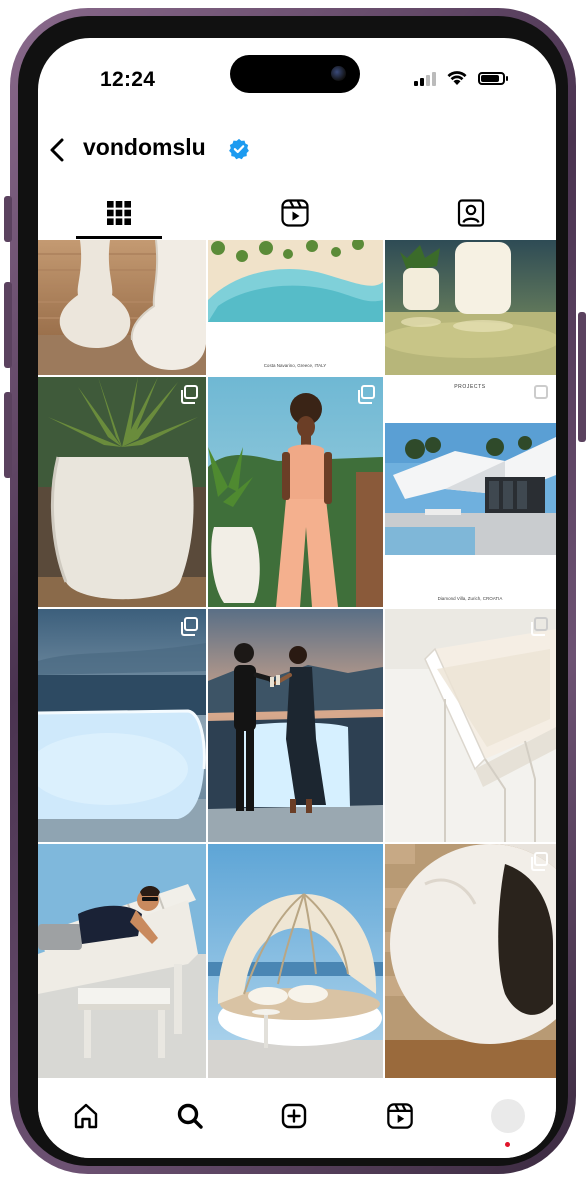 Image resolution: width=586 pixels, height=1184 pixels. Describe the element at coordinates (470, 387) in the screenshot. I see `post-heading: PROJECTS` at that location.